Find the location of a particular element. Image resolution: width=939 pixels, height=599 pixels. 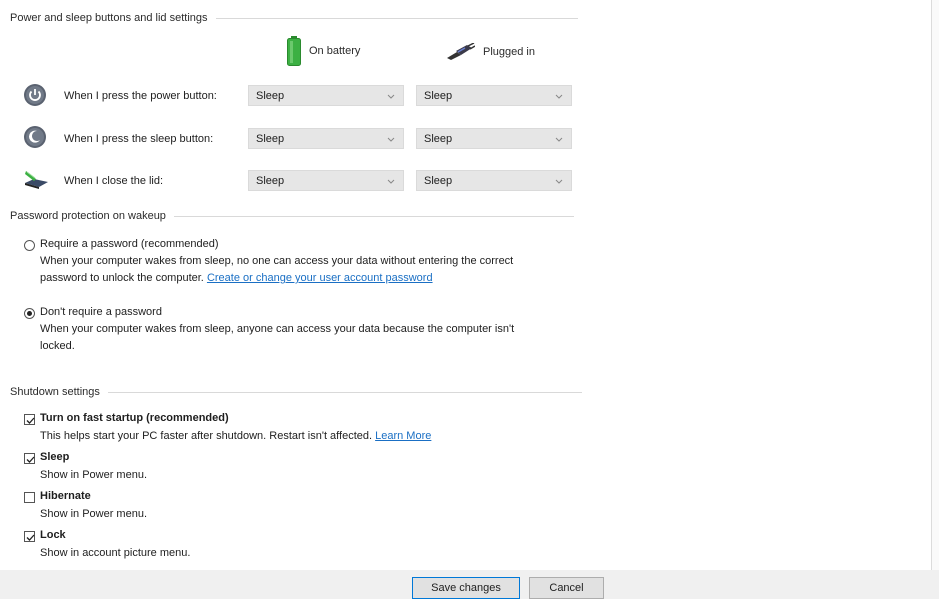

require-password-label: Require a password (recommended) is located at coordinates (129, 244).